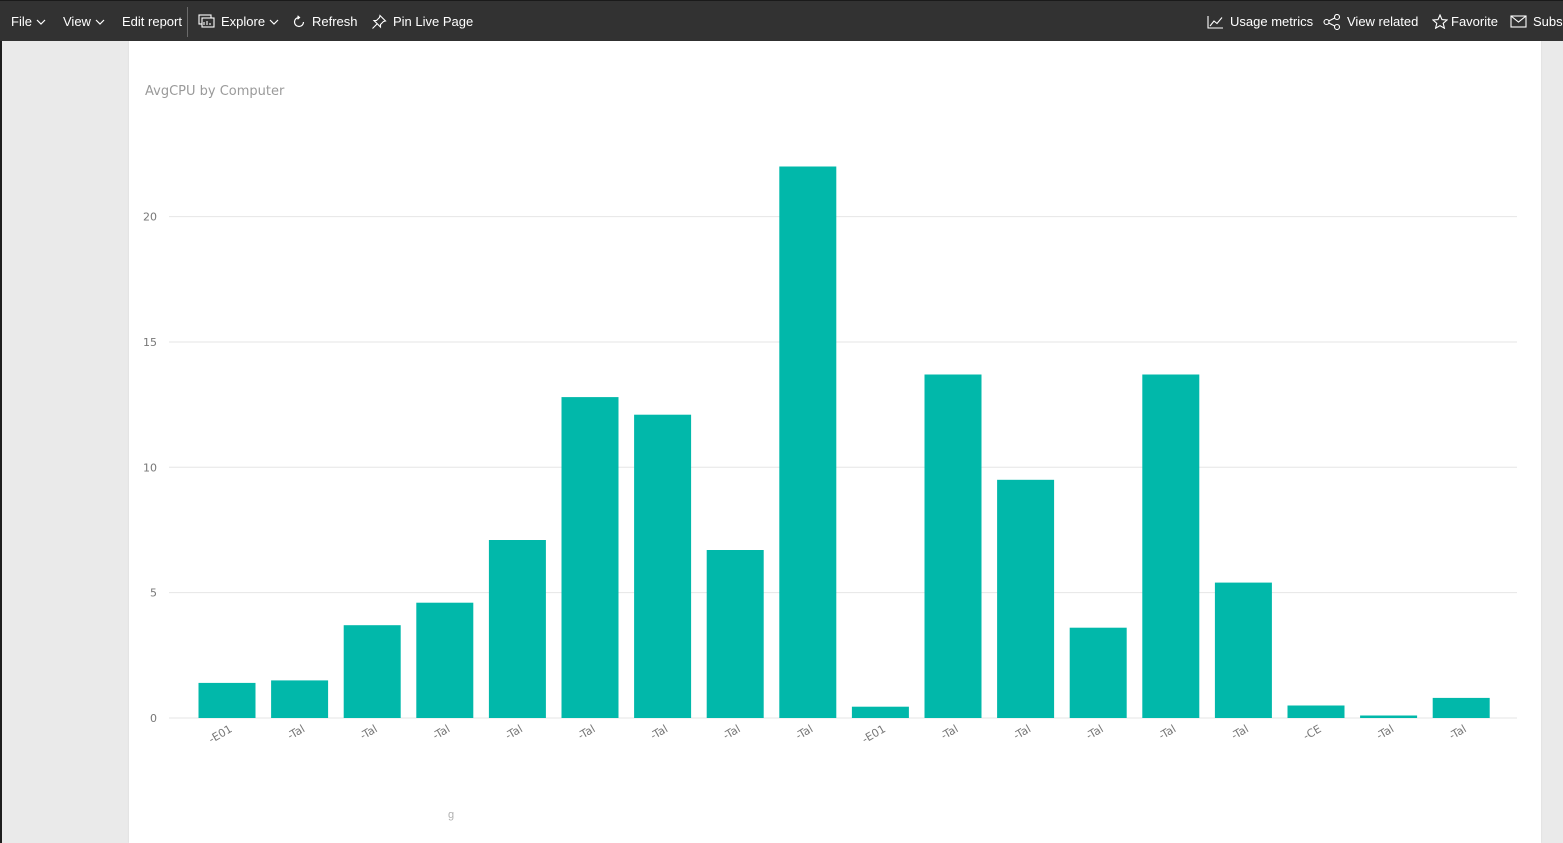 Image resolution: width=1563 pixels, height=843 pixels. I want to click on view-related-button: View related, so click(1370, 21).